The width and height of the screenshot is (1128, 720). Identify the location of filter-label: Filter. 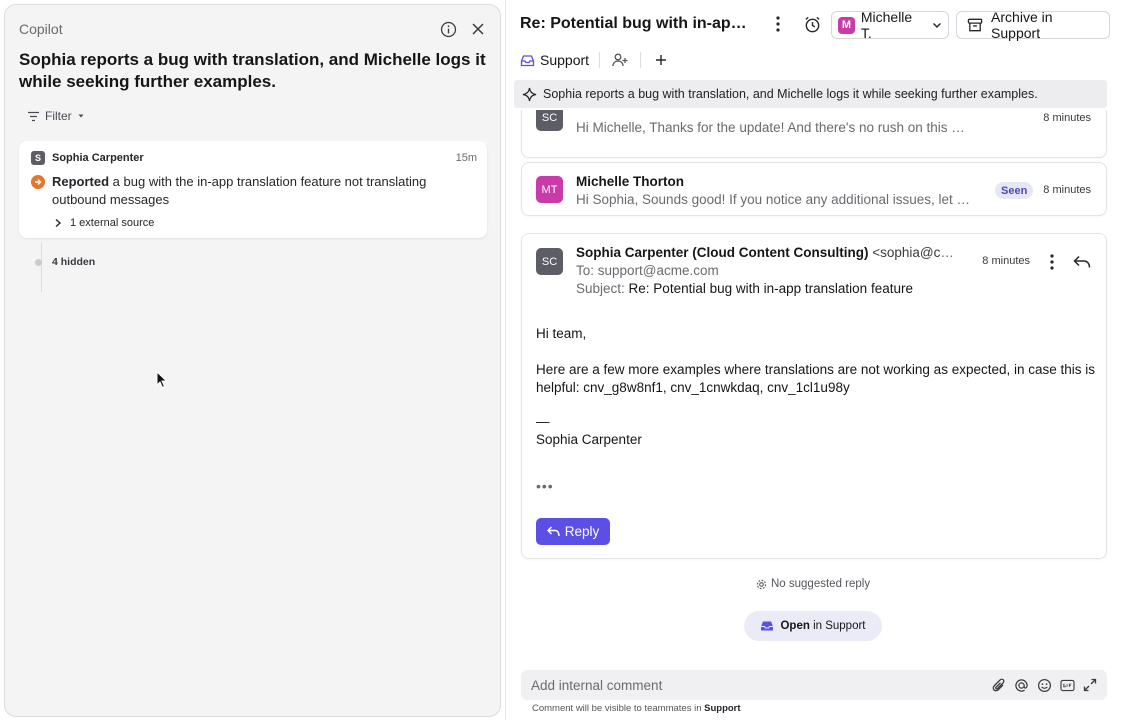
(58, 116).